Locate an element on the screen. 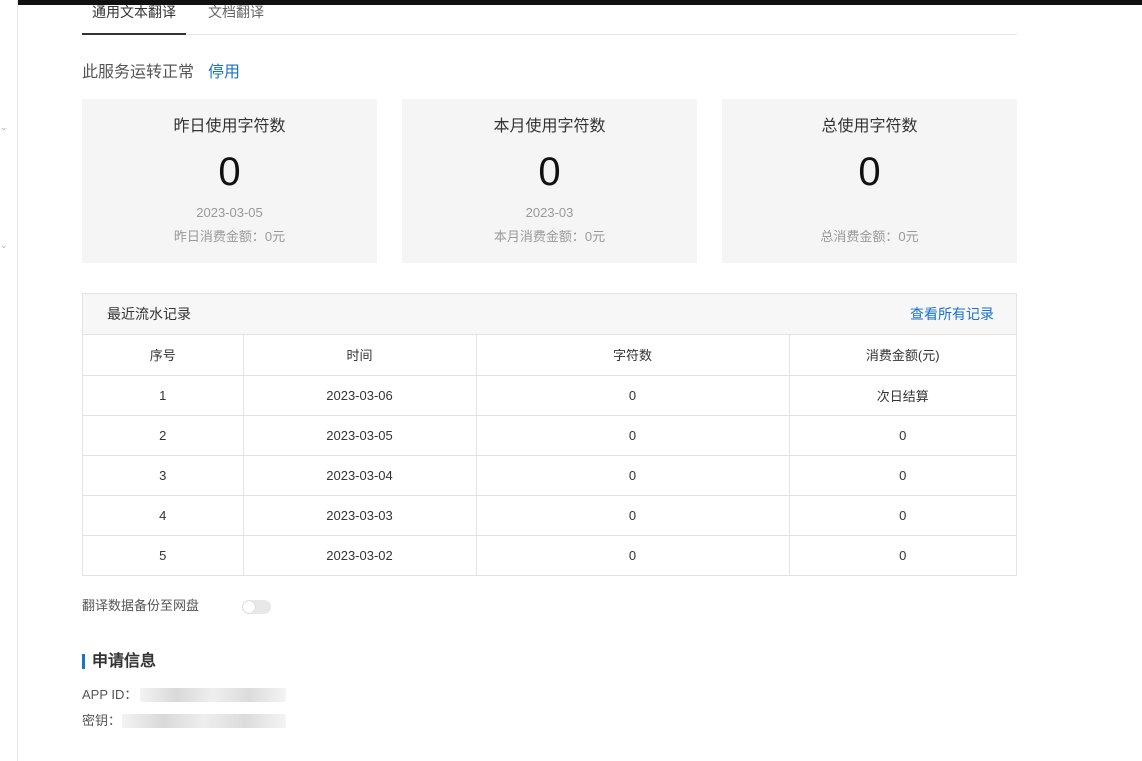 Image resolution: width=1142 pixels, height=761 pixels. tab-document-translation: 文档翻译 is located at coordinates (236, 17).